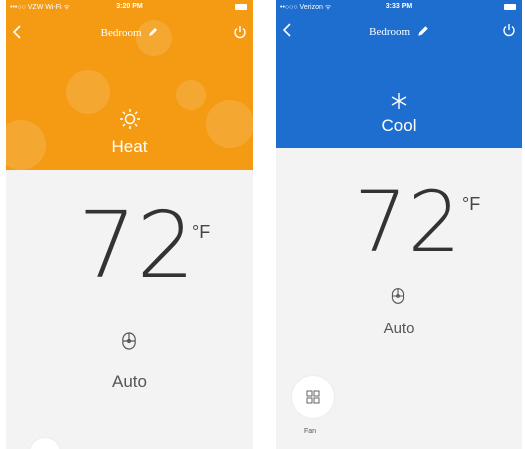 This screenshot has height=449, width=525. I want to click on sun-icon, so click(129, 121).